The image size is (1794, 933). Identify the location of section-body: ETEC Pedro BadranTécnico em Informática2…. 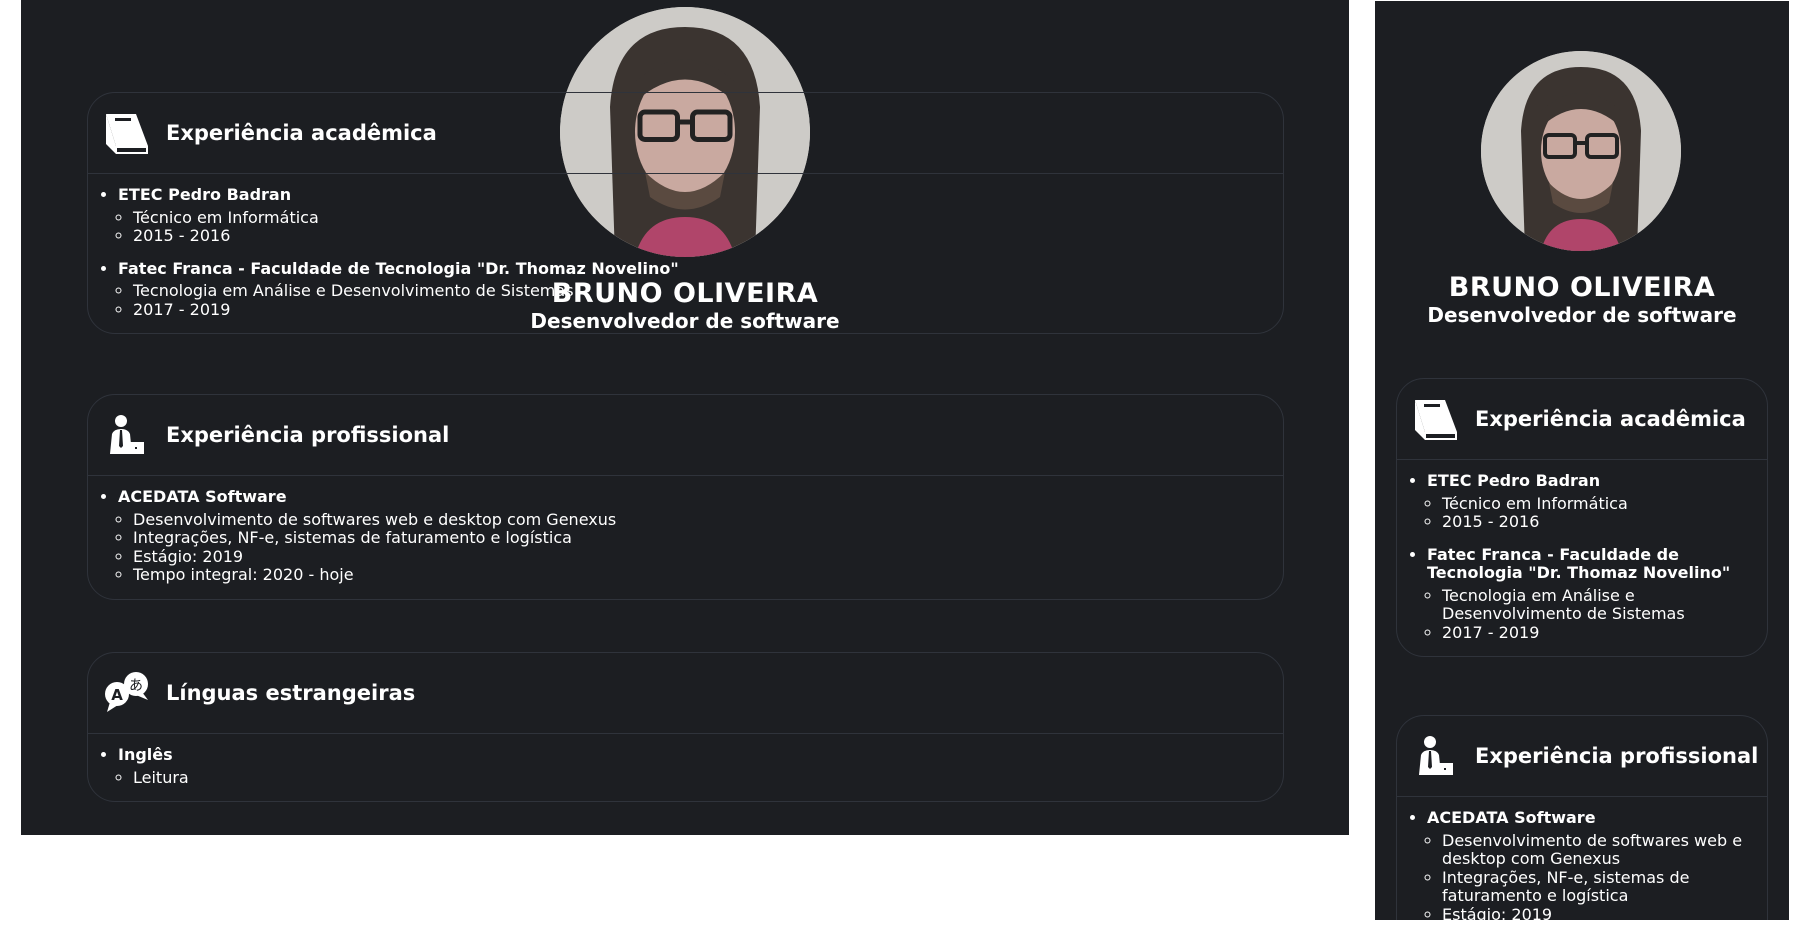
(1582, 558).